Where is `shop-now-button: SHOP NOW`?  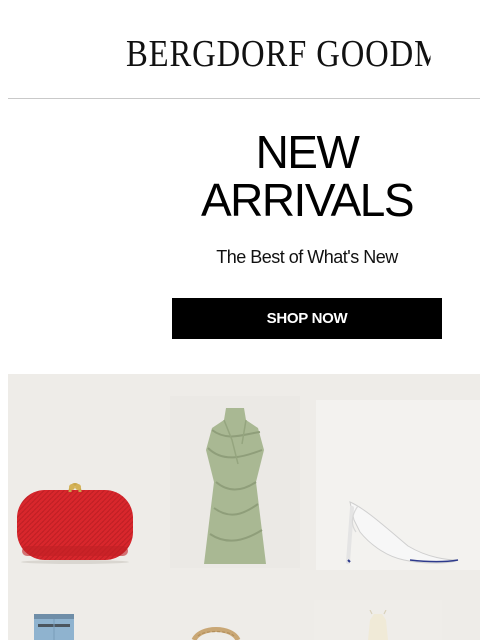 shop-now-button: SHOP NOW is located at coordinates (307, 318).